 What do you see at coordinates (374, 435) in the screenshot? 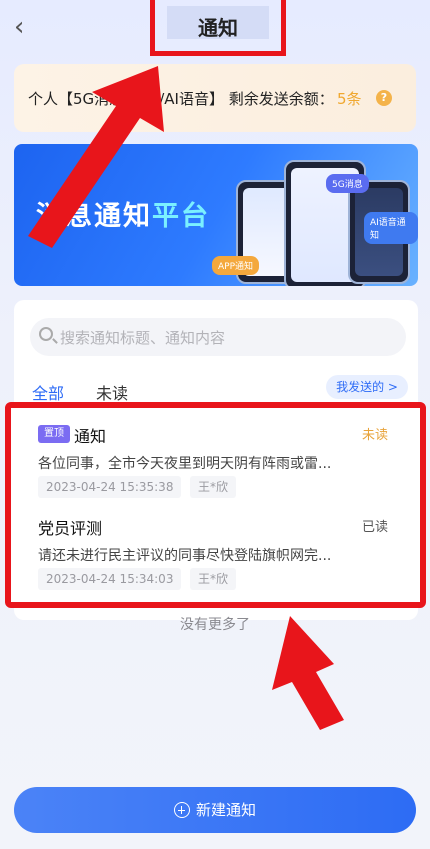
I see `status-badge: 未读` at bounding box center [374, 435].